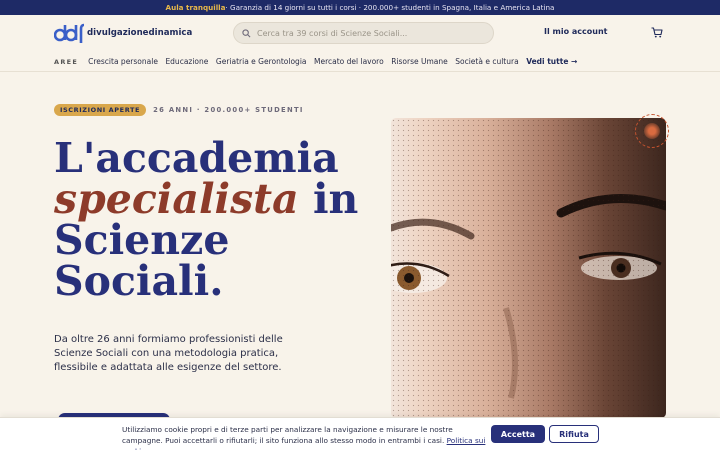  I want to click on stamp-center, so click(652, 131).